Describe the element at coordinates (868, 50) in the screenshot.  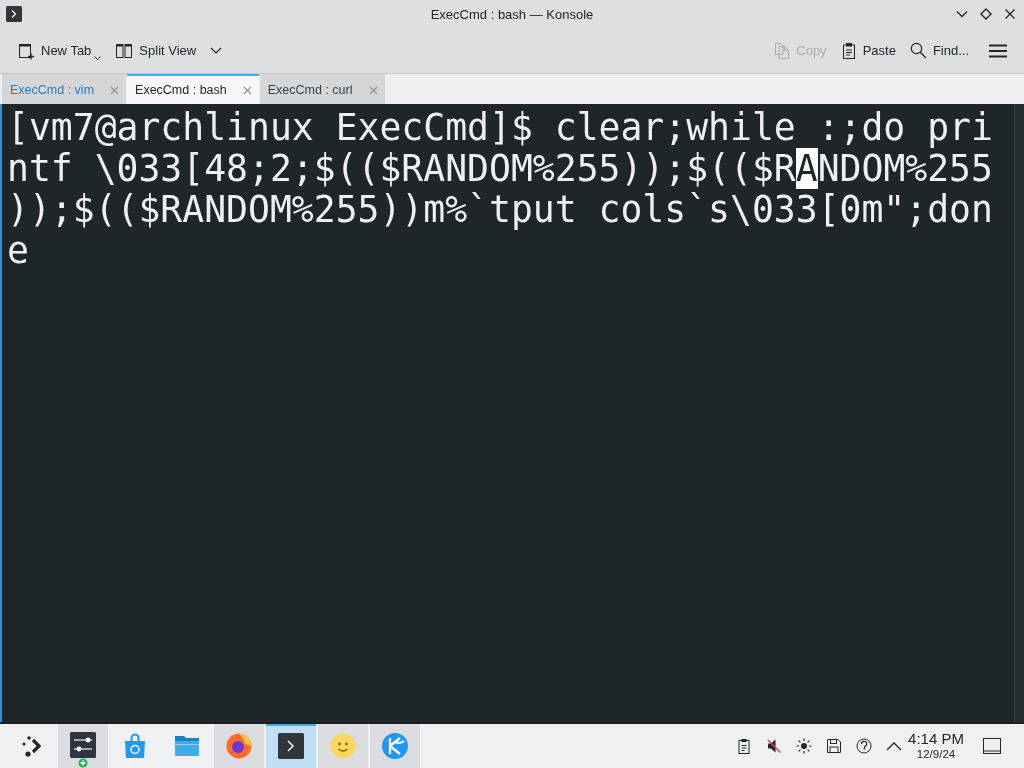
I see `paste-button: Paste` at that location.